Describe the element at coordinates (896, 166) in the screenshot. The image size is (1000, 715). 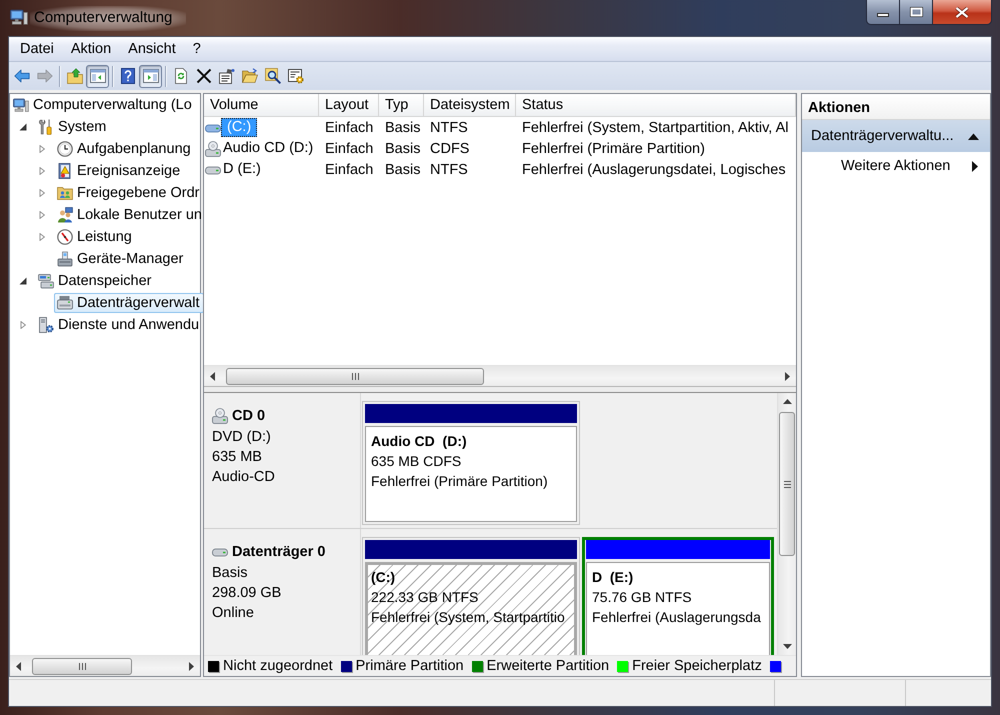
I see `action-item: Weitere Aktionen` at that location.